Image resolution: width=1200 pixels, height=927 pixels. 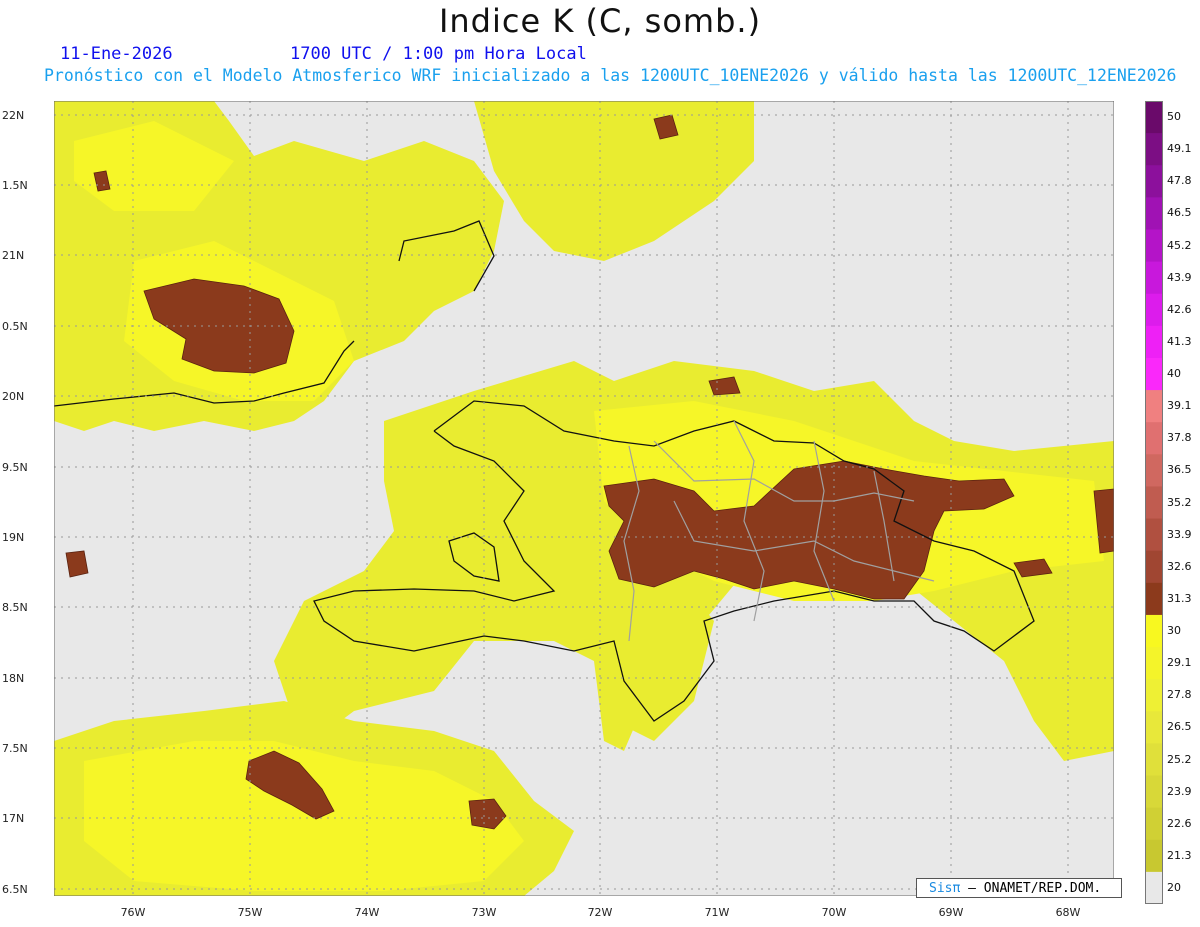 What do you see at coordinates (1179, 534) in the screenshot?
I see `color-scale-label: 33.9` at bounding box center [1179, 534].